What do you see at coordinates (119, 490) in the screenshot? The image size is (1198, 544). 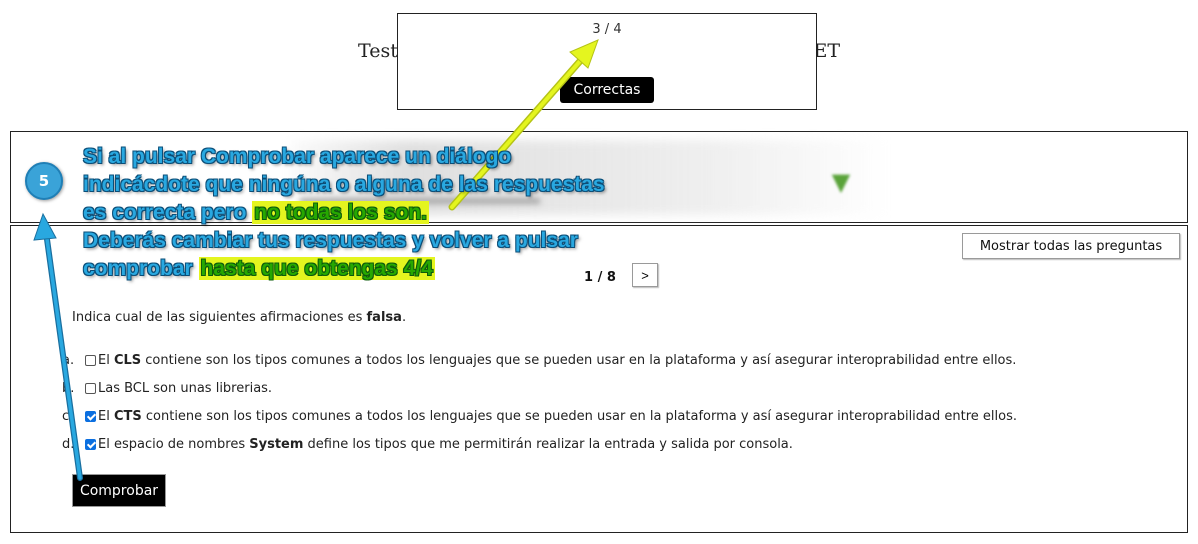 I see `check-button: Comprobar` at bounding box center [119, 490].